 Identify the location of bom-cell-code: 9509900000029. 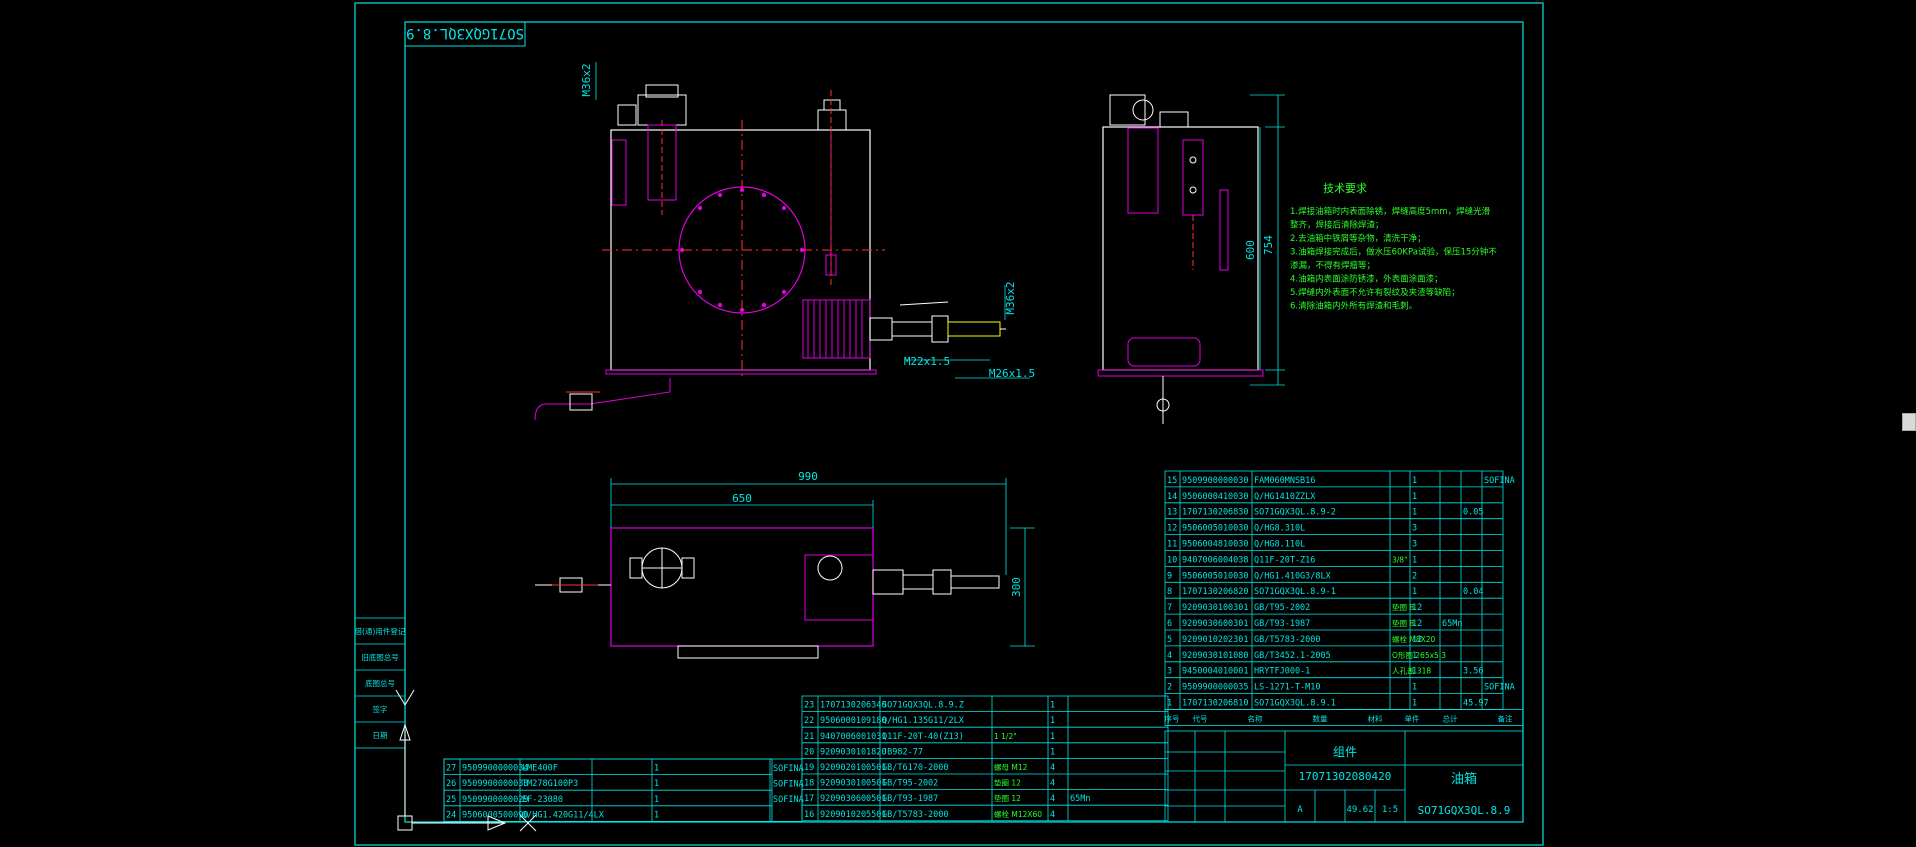
(495, 800).